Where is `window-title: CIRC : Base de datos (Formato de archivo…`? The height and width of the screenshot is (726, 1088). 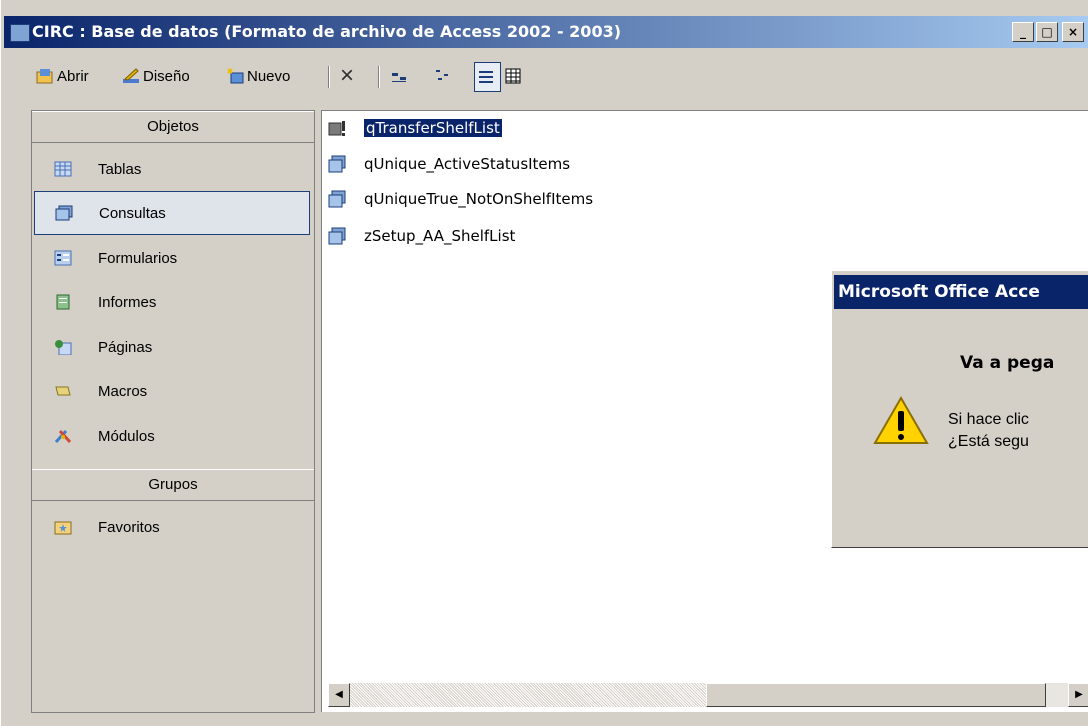 window-title: CIRC : Base de datos (Formato de archivo… is located at coordinates (327, 31).